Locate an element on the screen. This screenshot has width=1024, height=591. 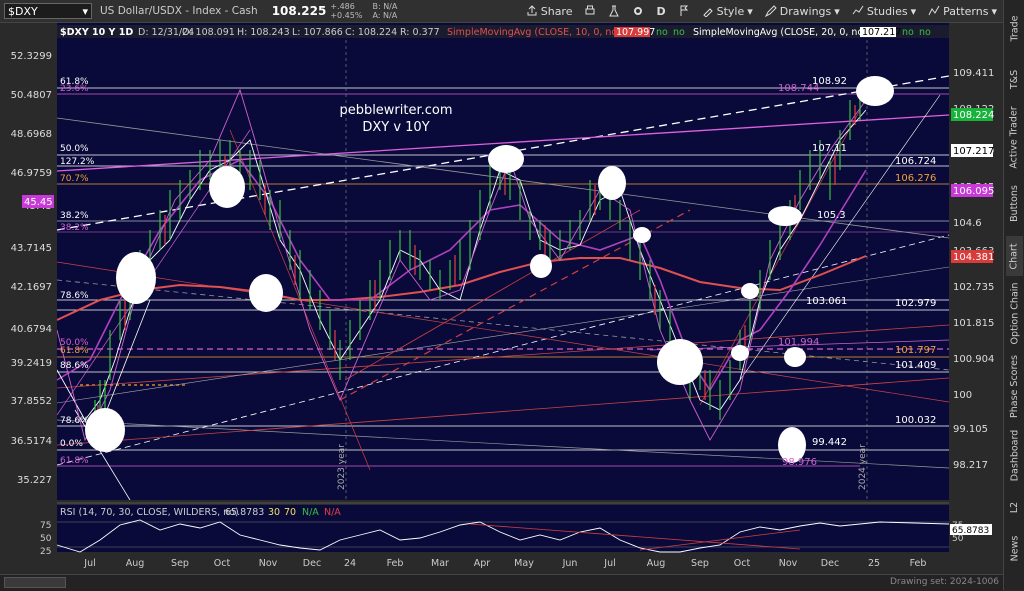
sidebar-tab-phase-scores: Phase Scores is located at coordinates (1014, 386).